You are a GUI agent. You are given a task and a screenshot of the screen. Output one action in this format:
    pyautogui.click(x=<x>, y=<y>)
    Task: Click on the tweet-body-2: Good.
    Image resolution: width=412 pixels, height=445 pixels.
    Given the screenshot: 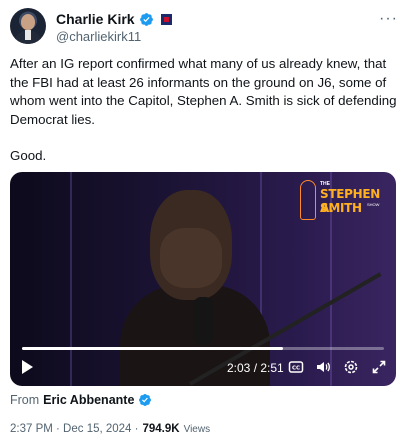 What is the action you would take?
    pyautogui.click(x=28, y=155)
    